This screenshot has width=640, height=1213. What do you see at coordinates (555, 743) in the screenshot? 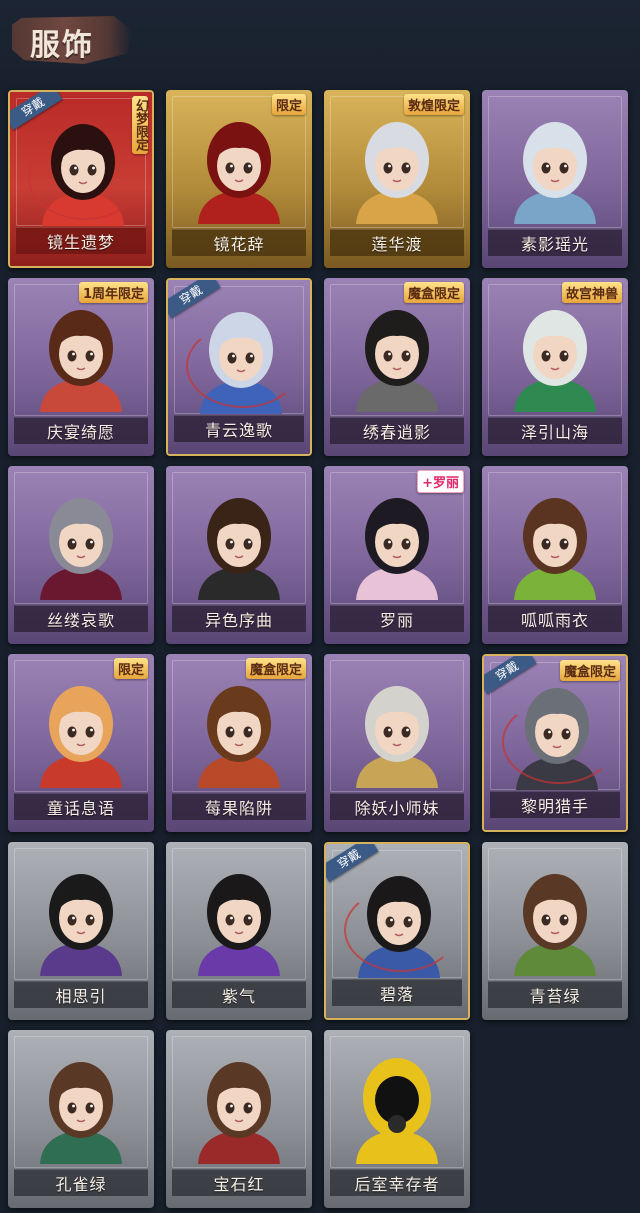
I see `costume-card: 穿戴 魔盒限定 黎明猎手` at bounding box center [555, 743].